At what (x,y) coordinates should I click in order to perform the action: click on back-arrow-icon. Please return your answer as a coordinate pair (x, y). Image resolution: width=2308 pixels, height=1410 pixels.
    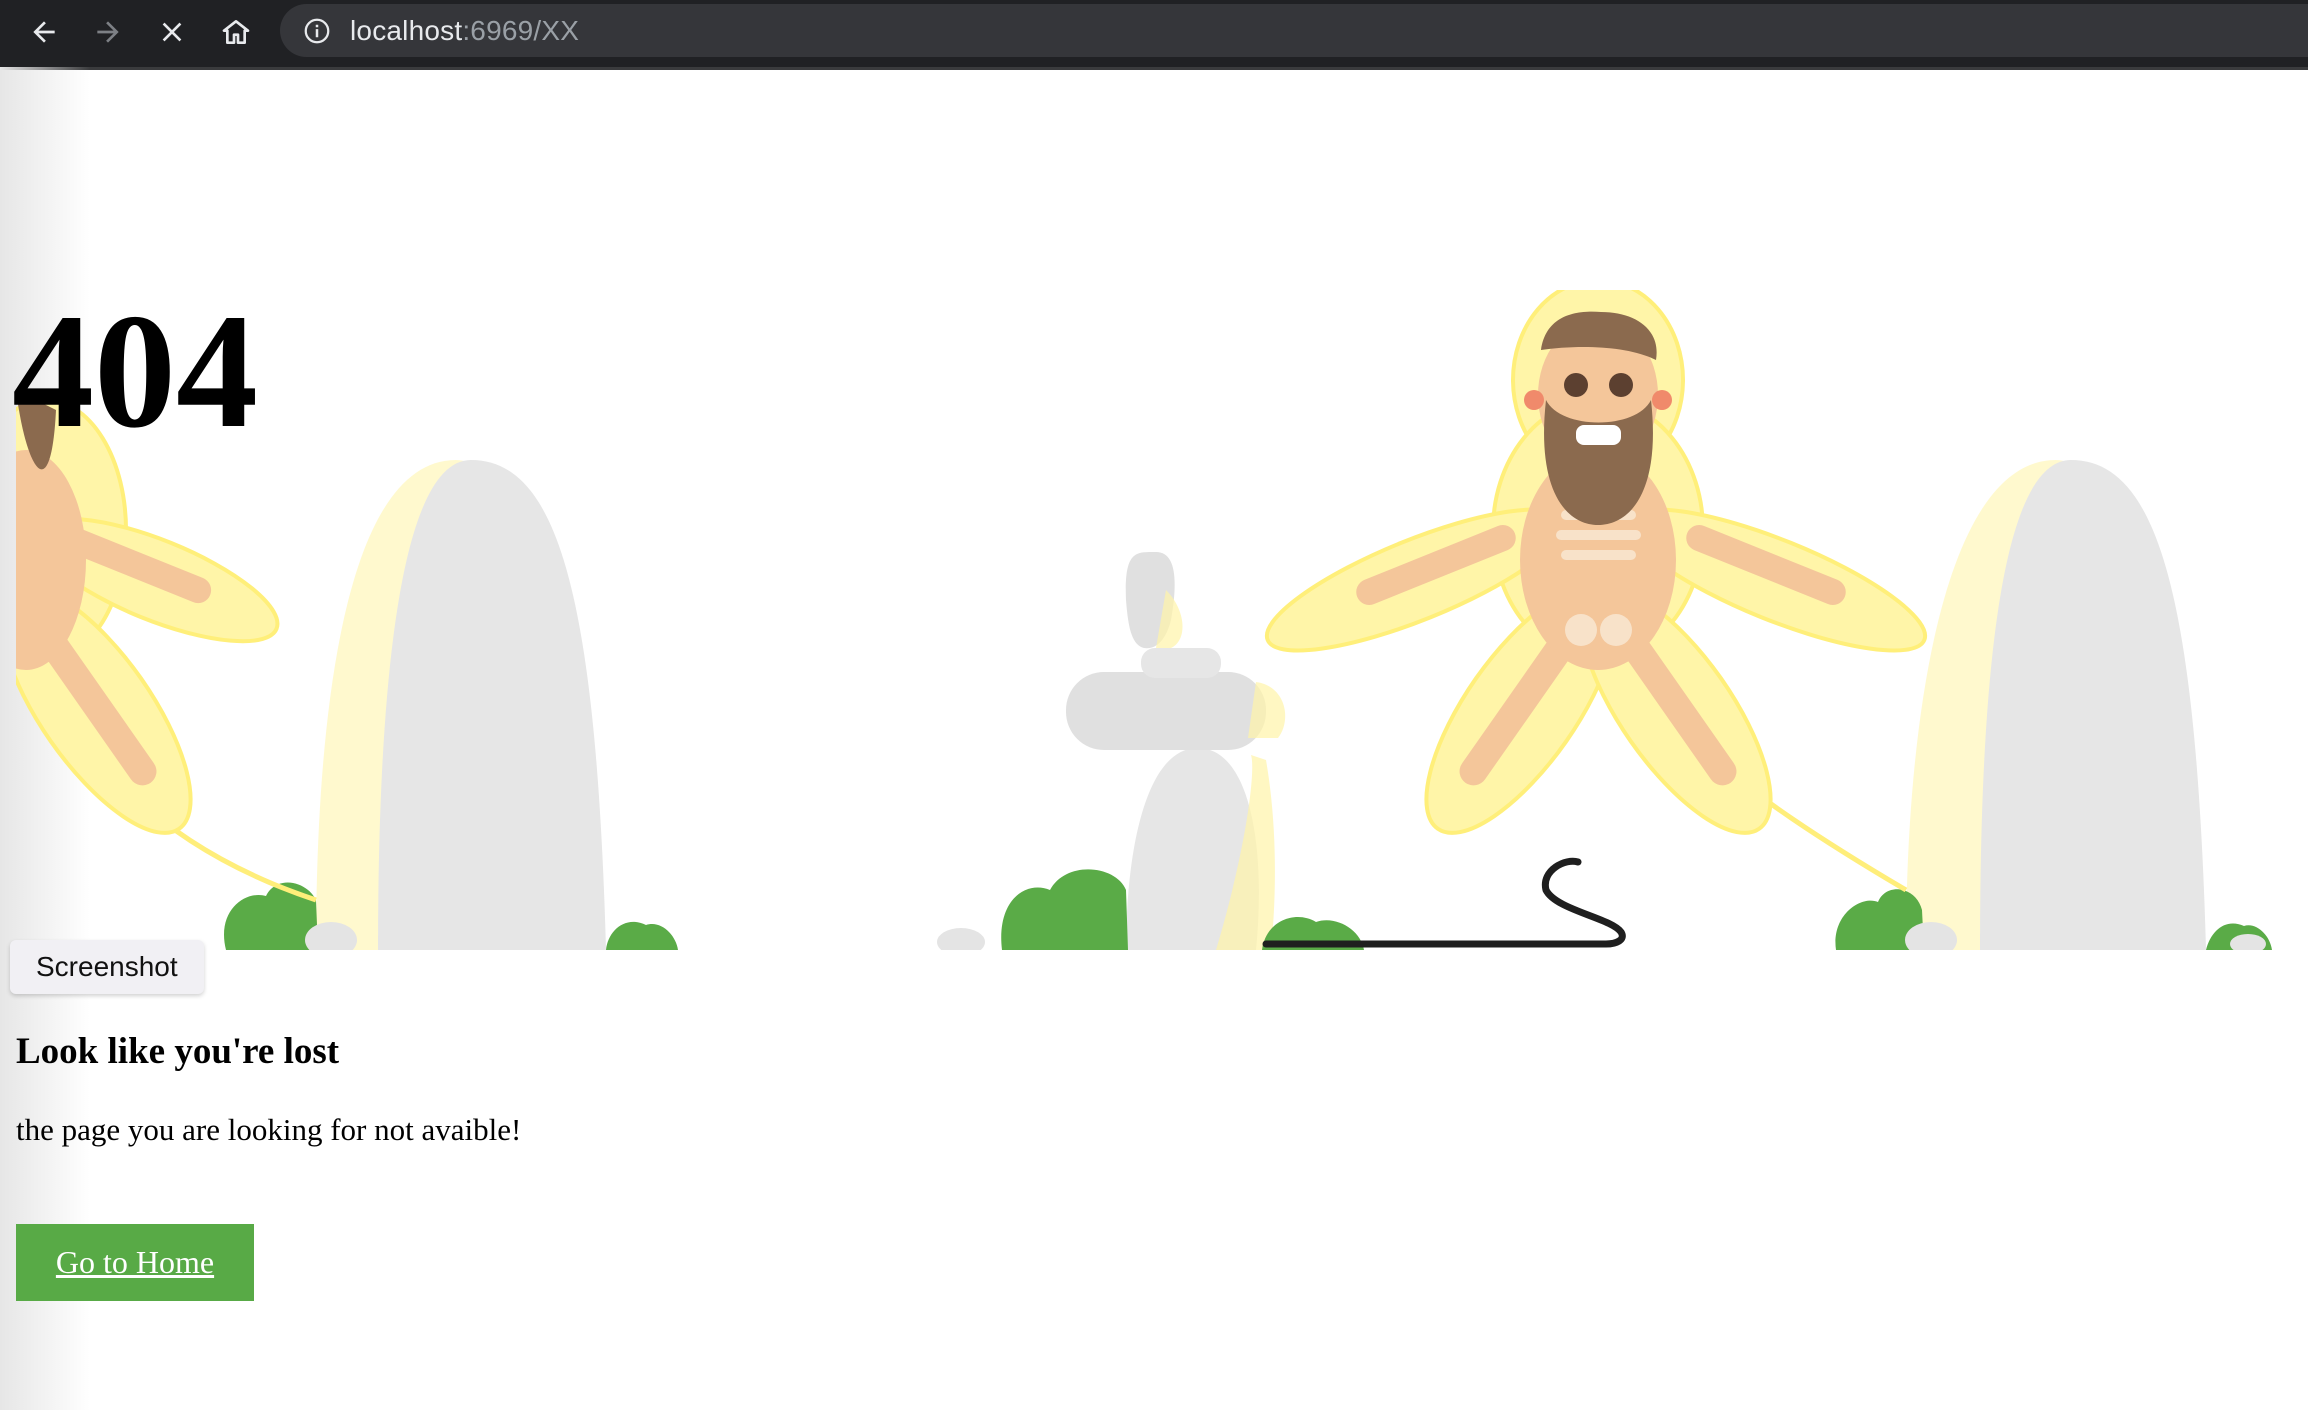
    Looking at the image, I should click on (44, 32).